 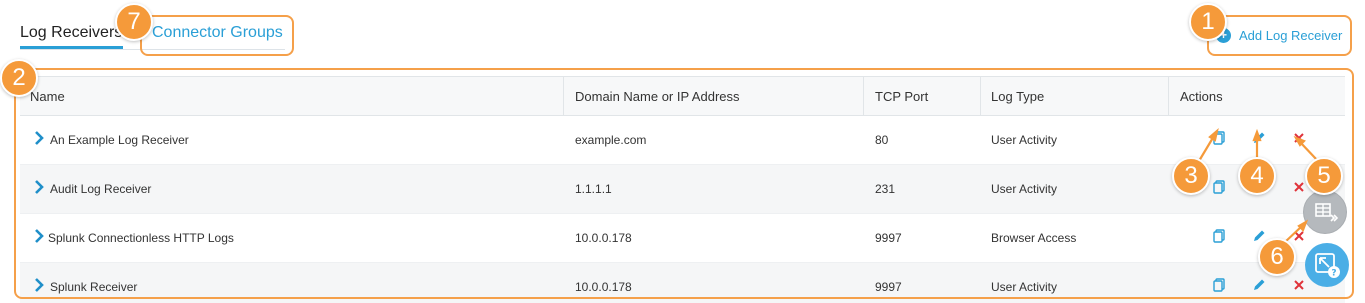 I want to click on callout-badge-7: 7, so click(x=134, y=22).